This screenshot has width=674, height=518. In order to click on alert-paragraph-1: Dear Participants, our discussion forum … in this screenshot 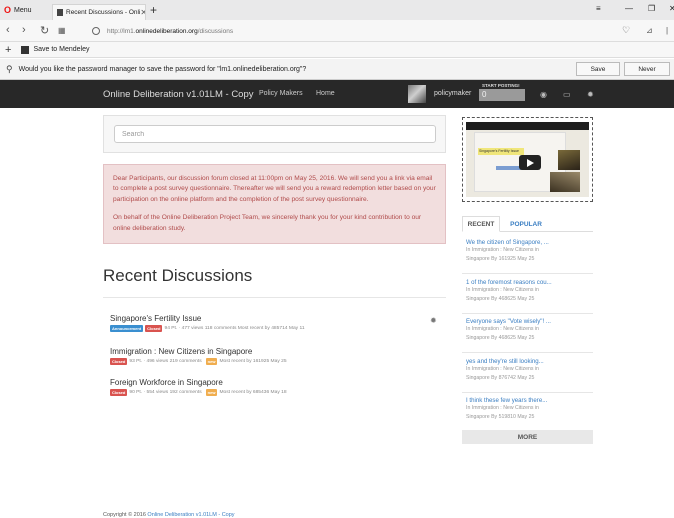, I will do `click(274, 189)`.